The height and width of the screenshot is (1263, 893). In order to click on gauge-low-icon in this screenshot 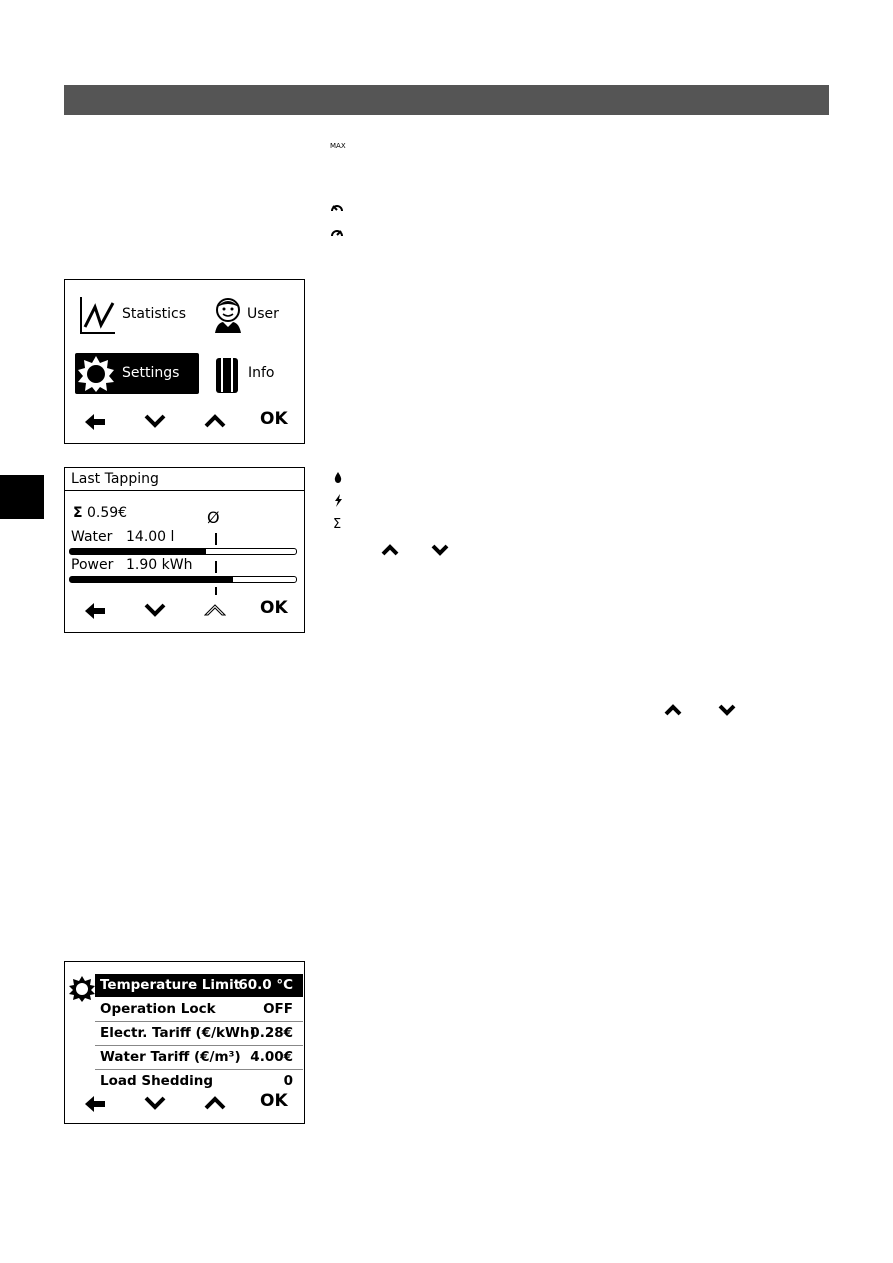, I will do `click(337, 208)`.